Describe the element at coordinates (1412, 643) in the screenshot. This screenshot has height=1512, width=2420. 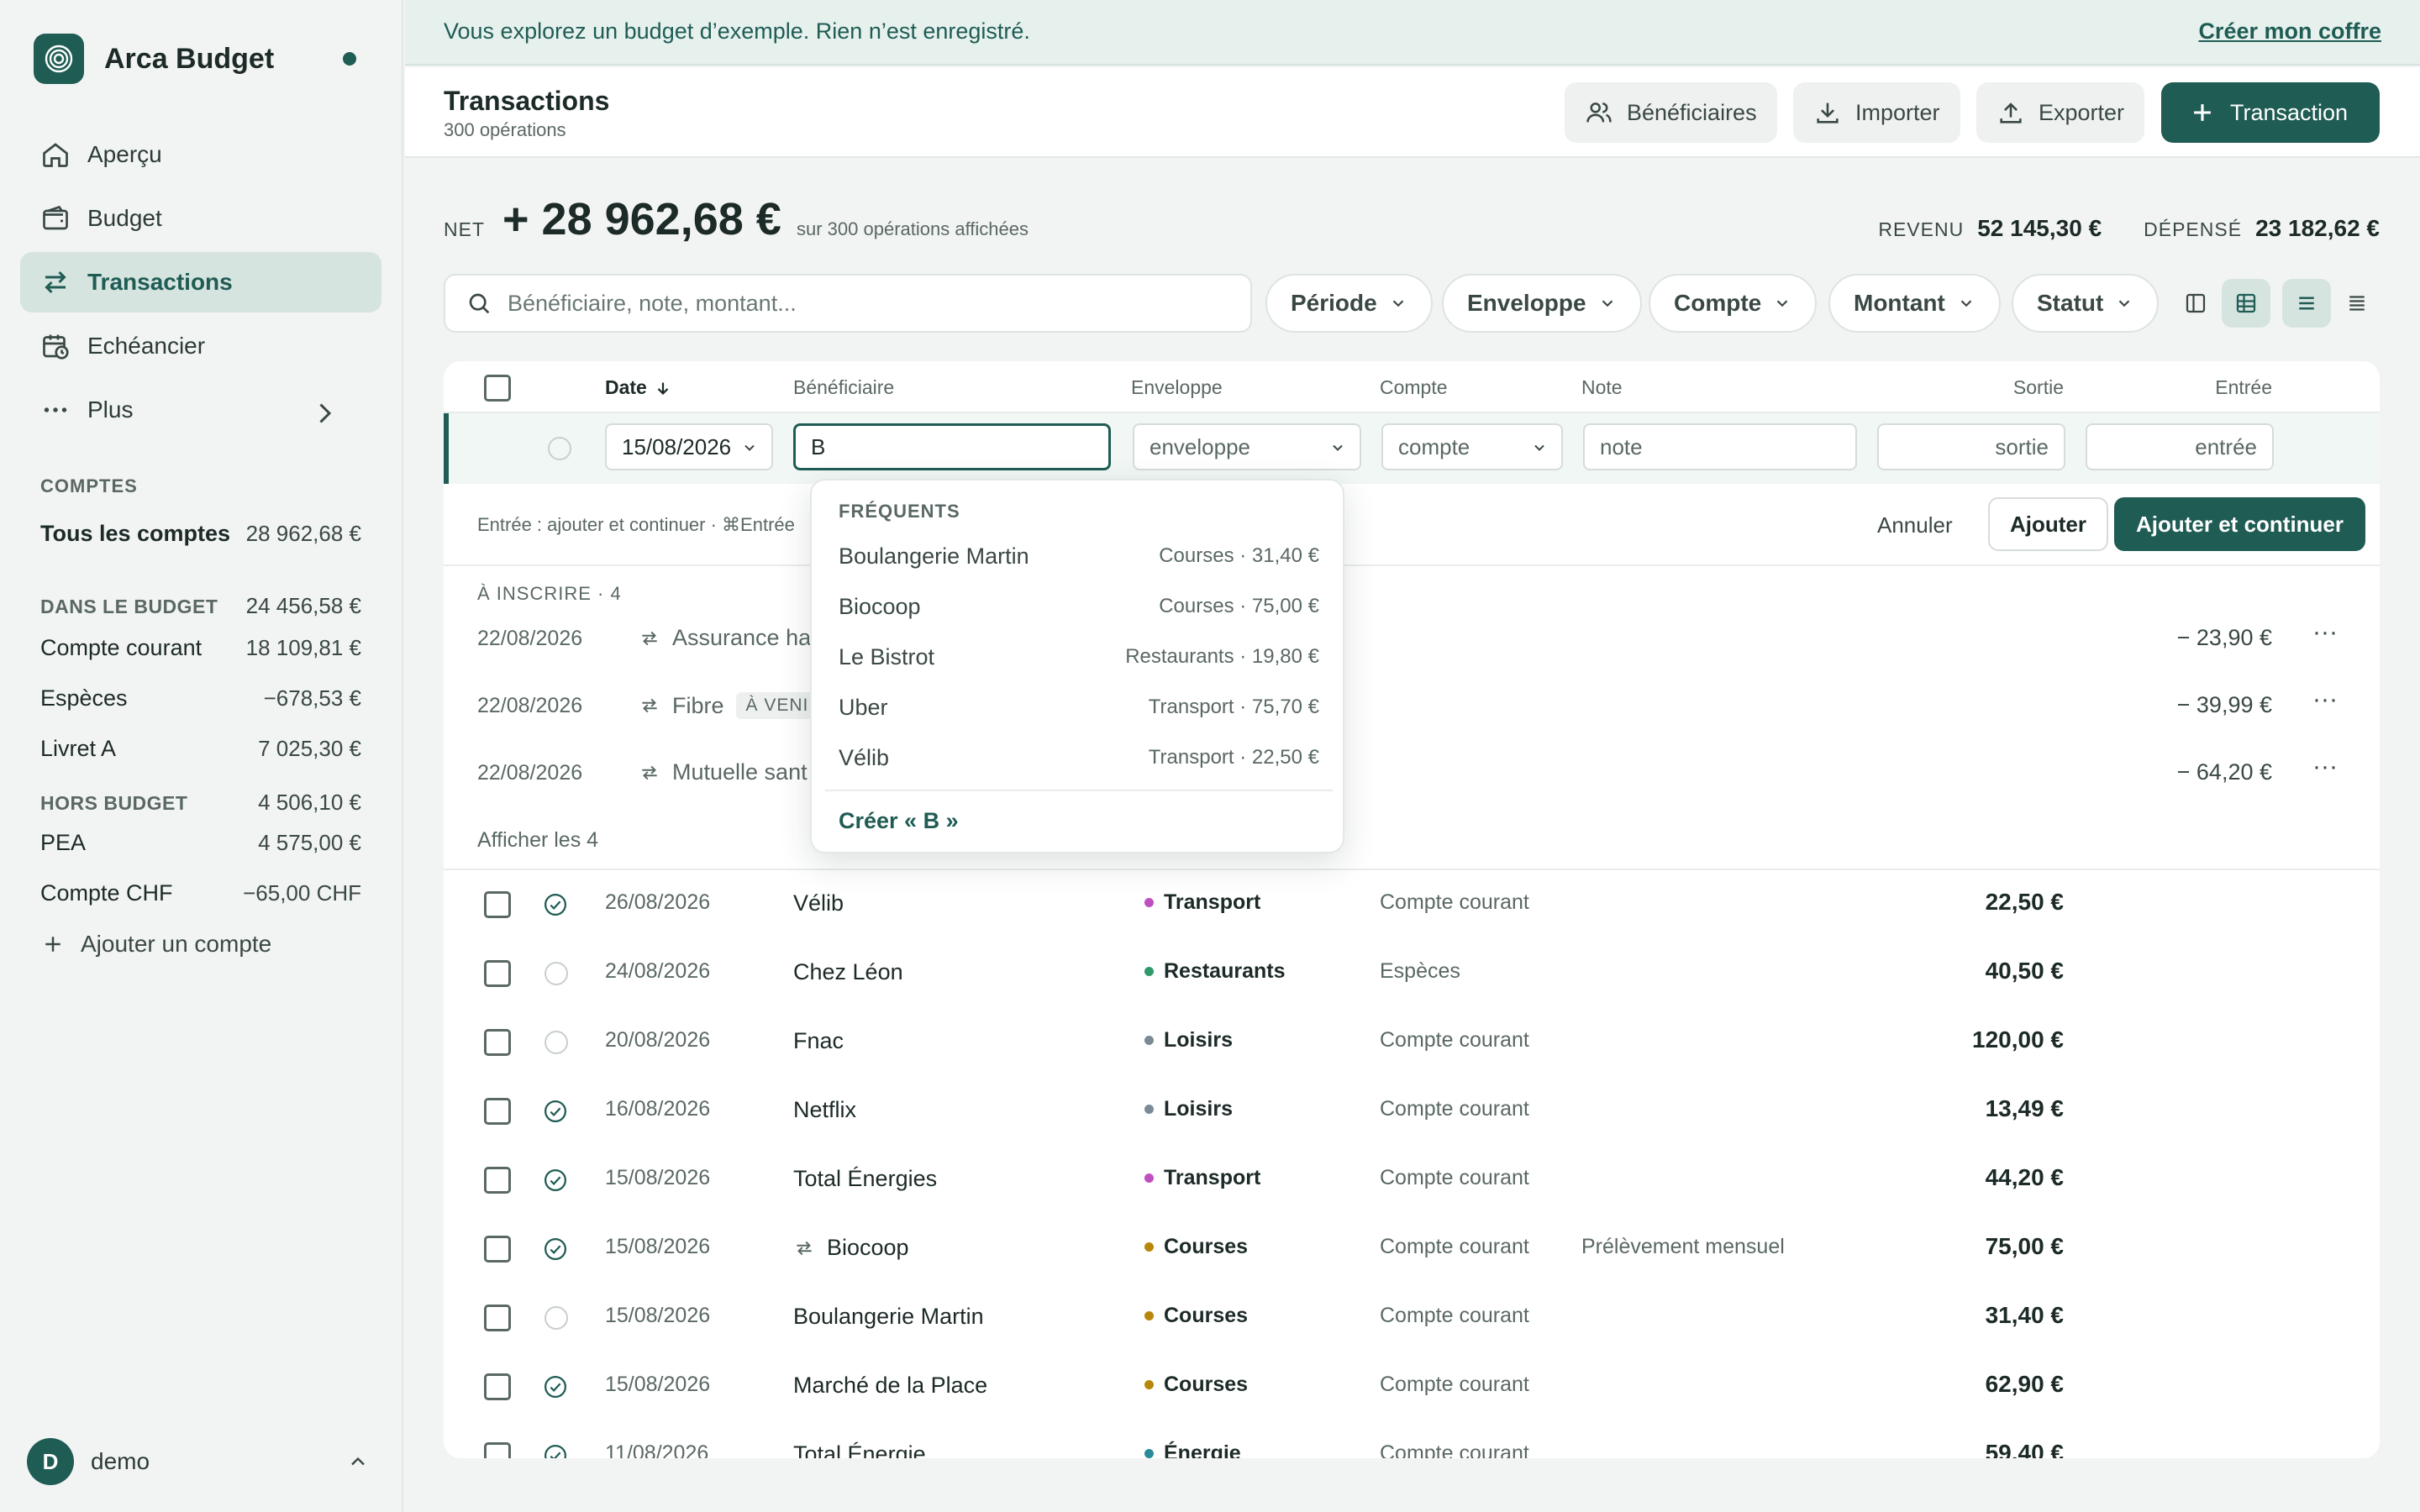
I see `scheduled-row: 22/08/2026 Assurance ha − 23,90 € ···` at that location.